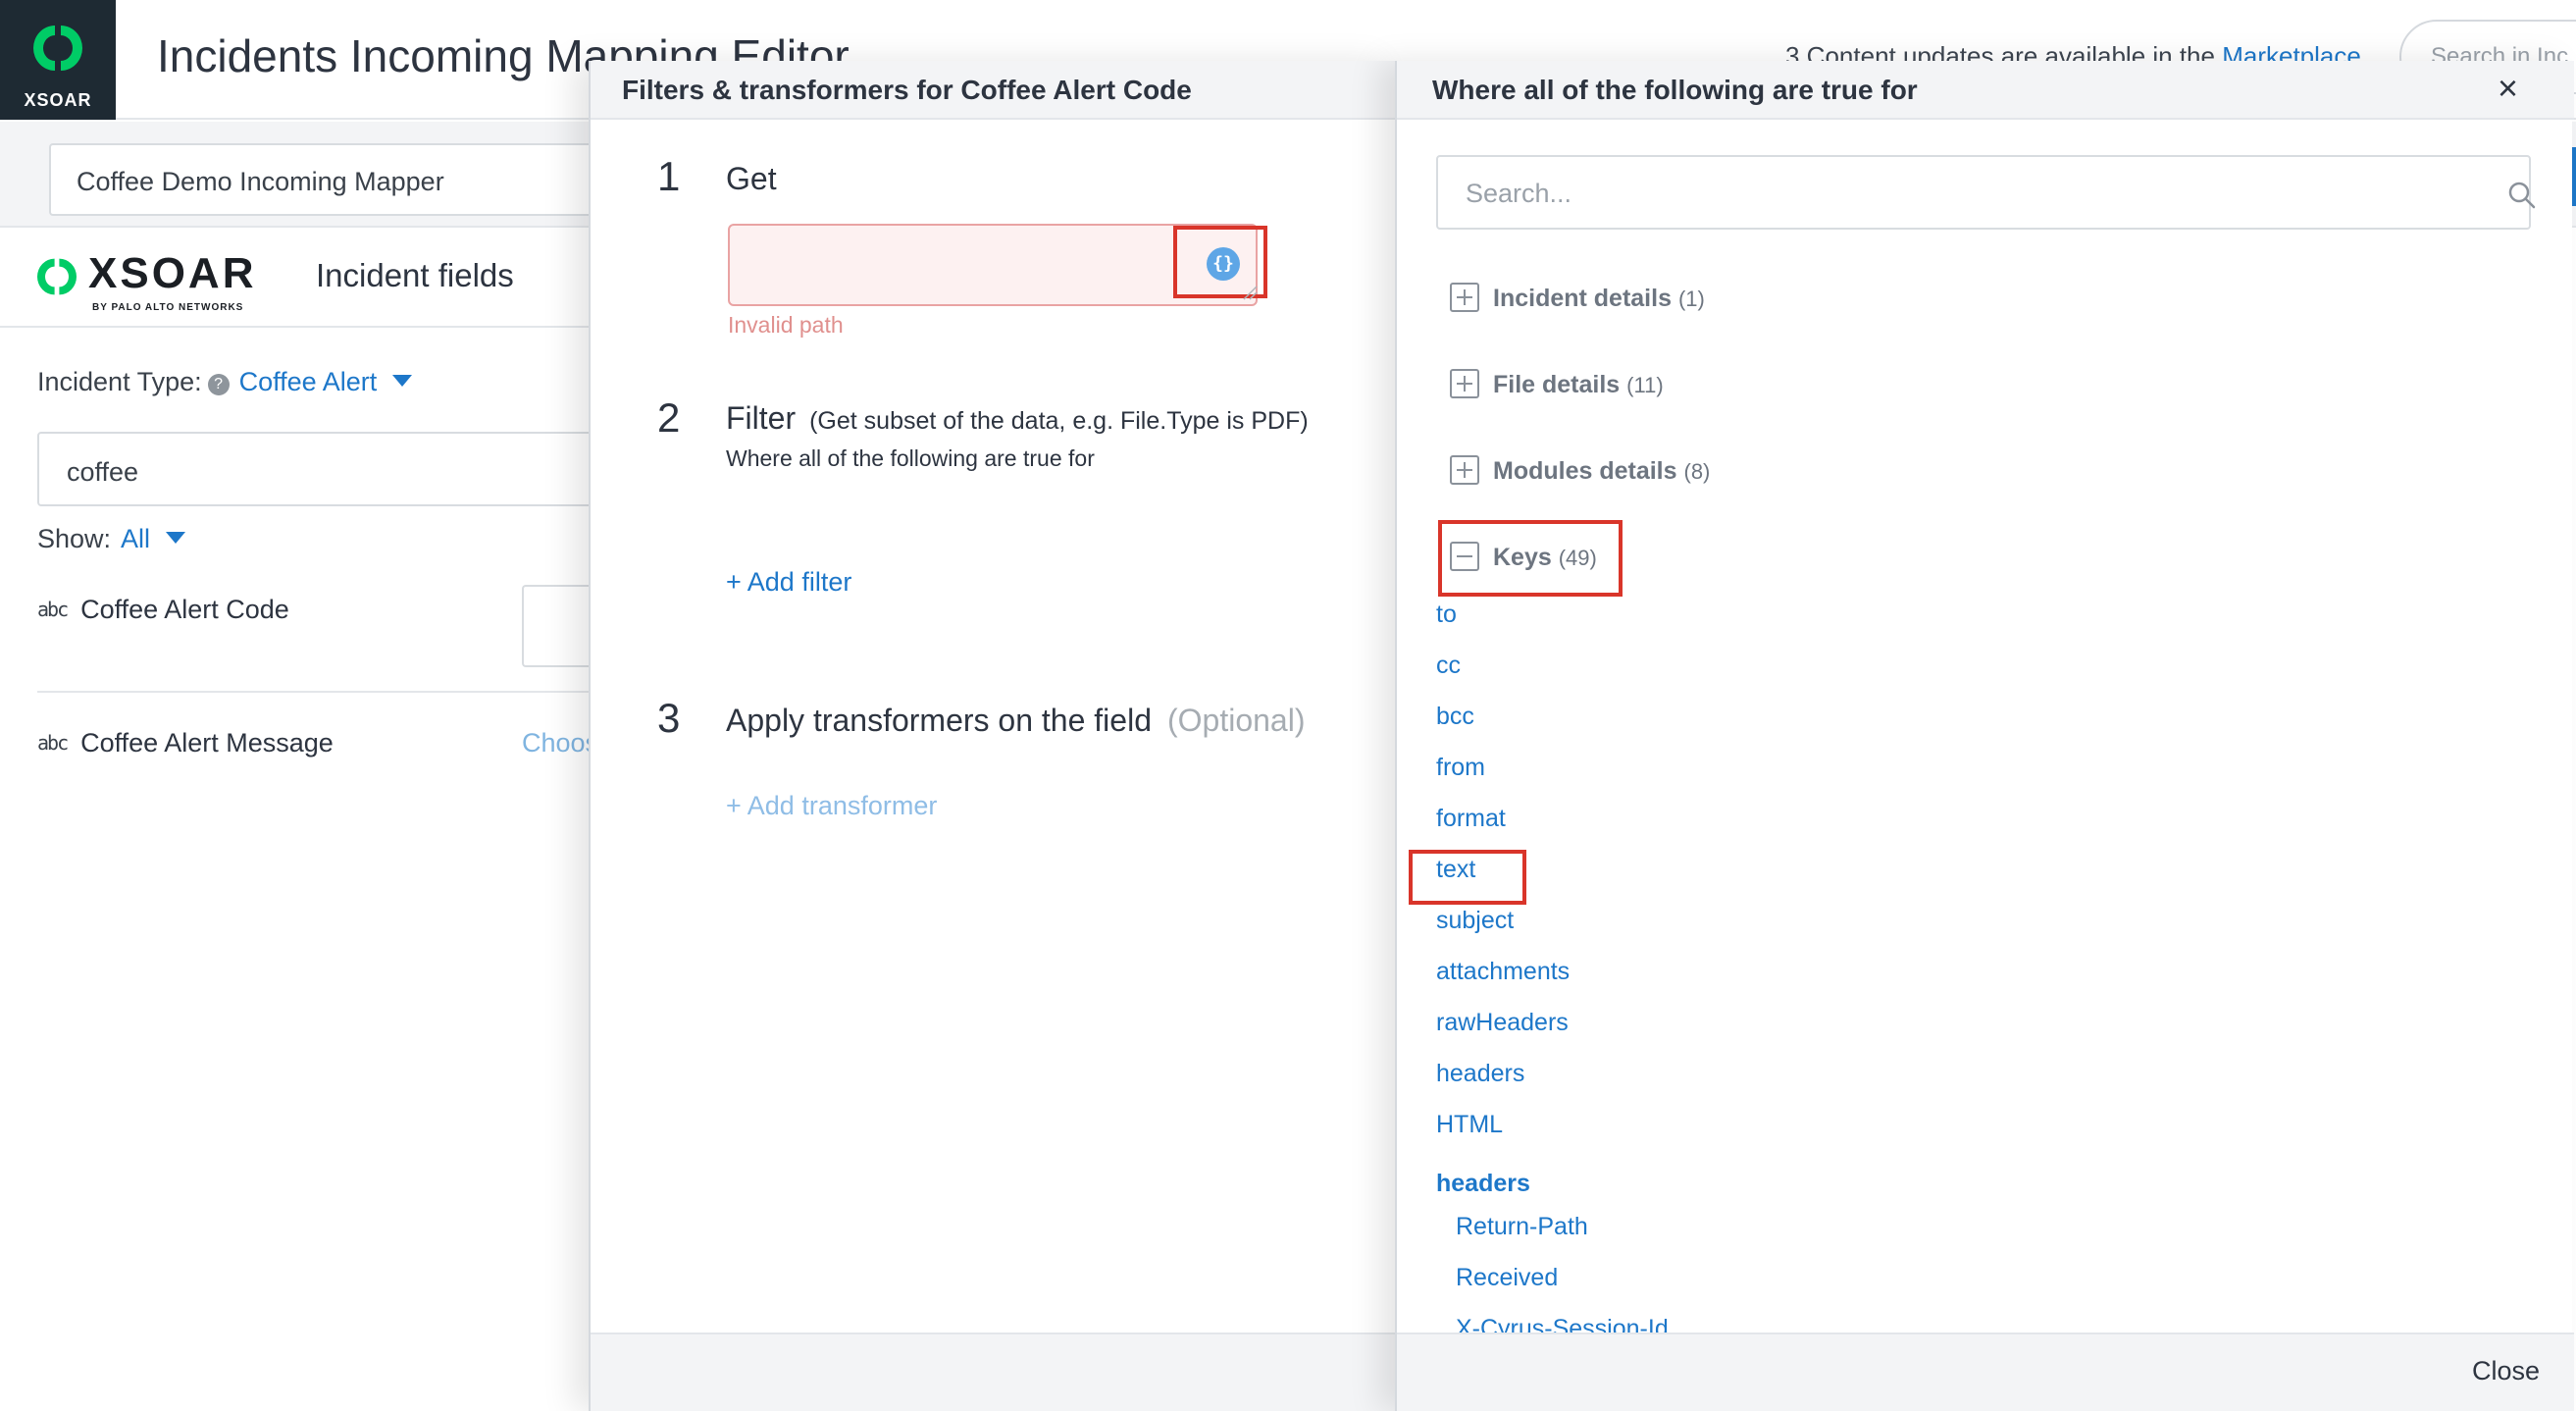 The image size is (2576, 1411). Describe the element at coordinates (761, 418) in the screenshot. I see `step-title-text: Filter` at that location.